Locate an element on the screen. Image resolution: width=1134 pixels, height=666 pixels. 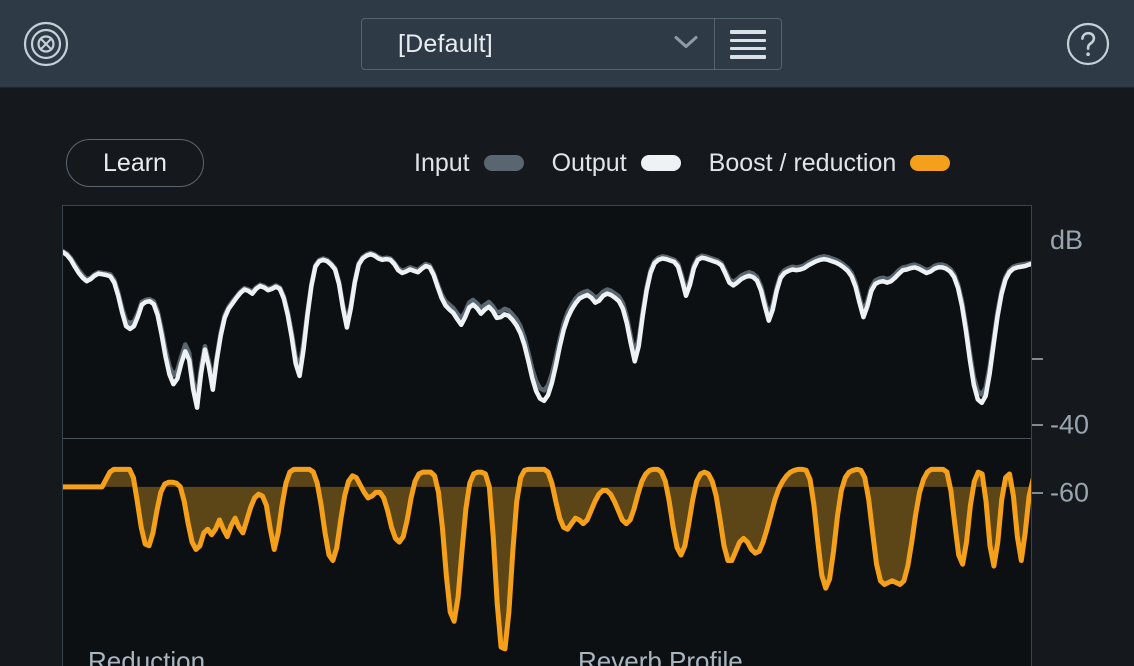
section-heading-row: Reduction Reverb Profile is located at coordinates (567, 657).